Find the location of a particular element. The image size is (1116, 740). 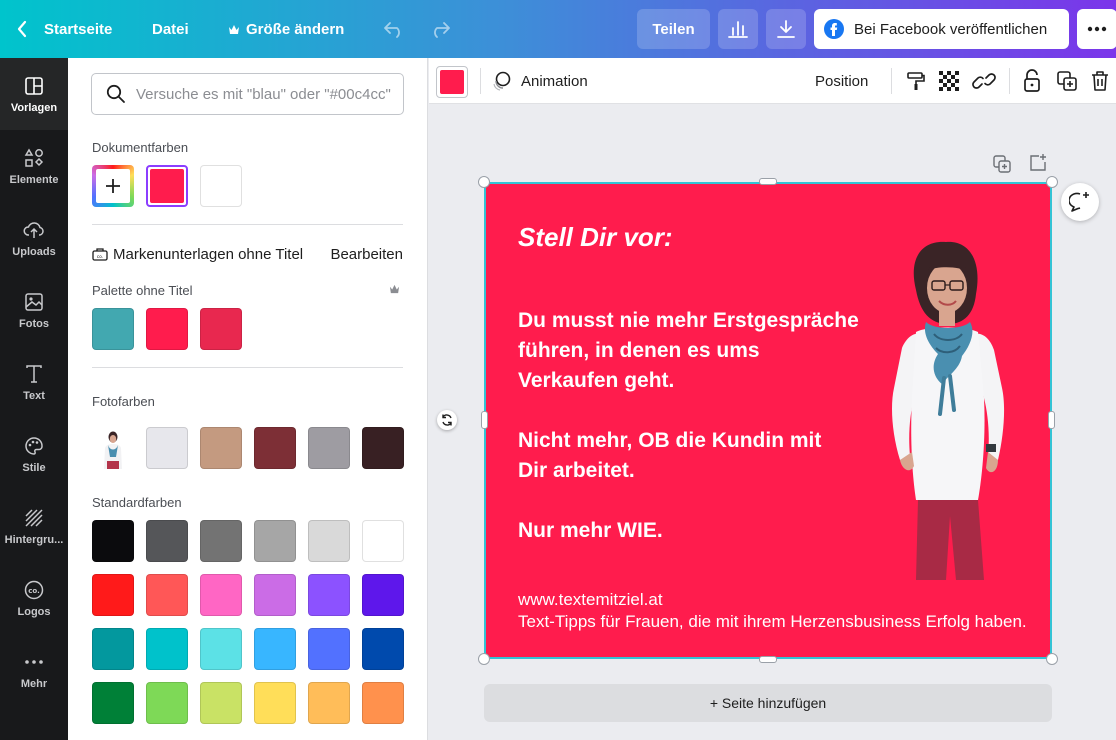

woman-photo is located at coordinates (945, 409).